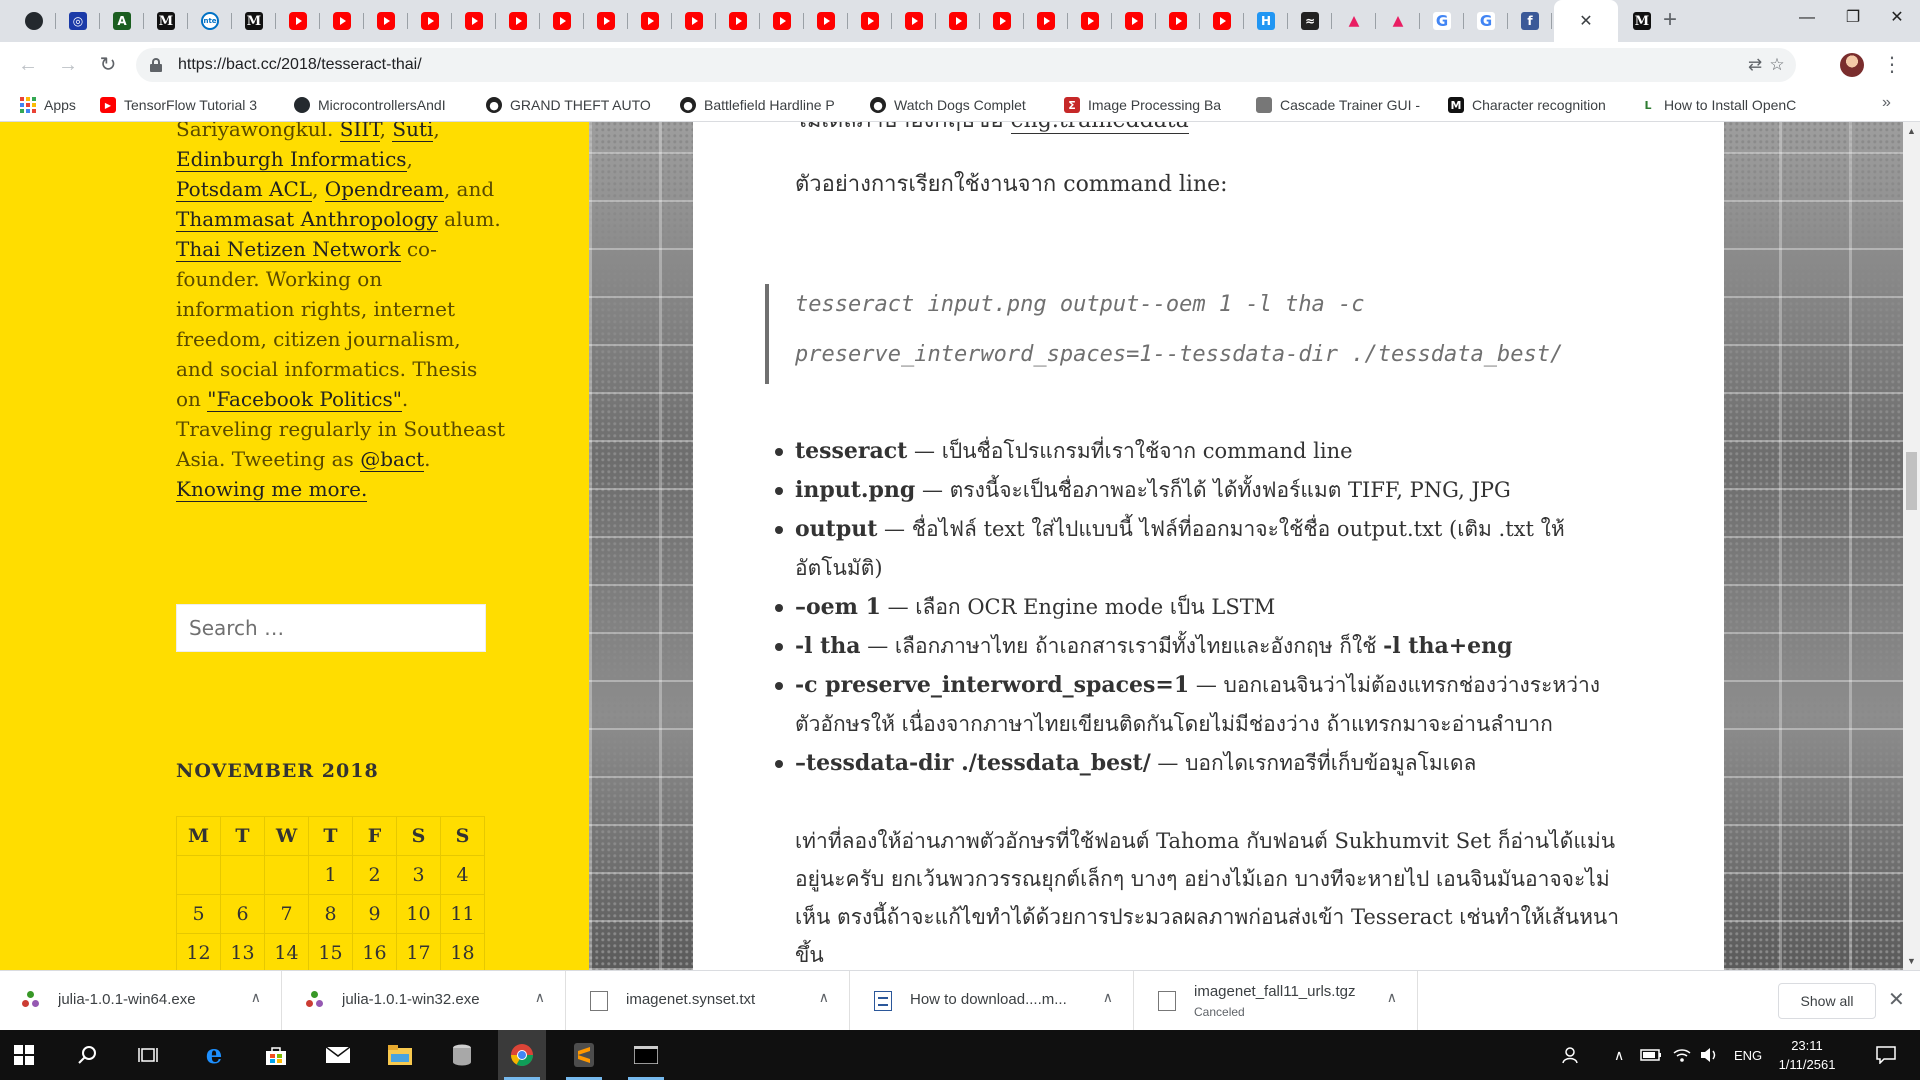 The height and width of the screenshot is (1080, 1920). I want to click on chrome-icon, so click(522, 1055).